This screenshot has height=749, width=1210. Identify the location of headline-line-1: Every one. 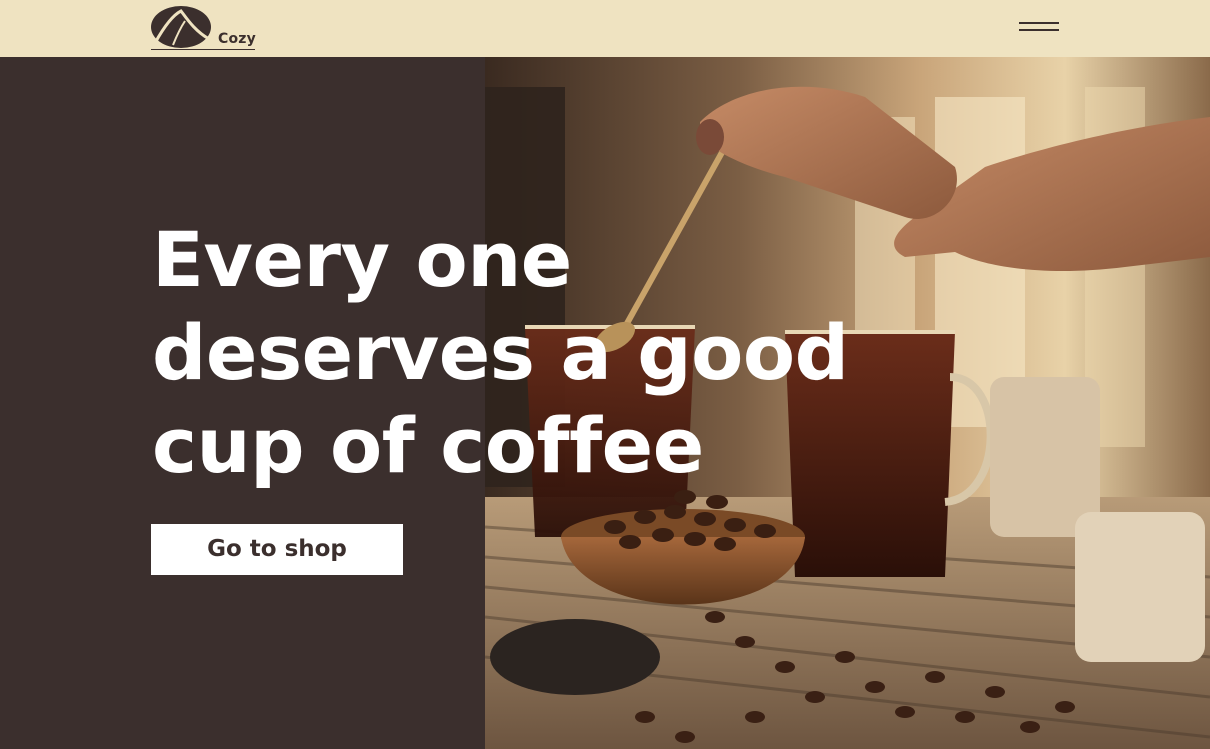
(362, 259).